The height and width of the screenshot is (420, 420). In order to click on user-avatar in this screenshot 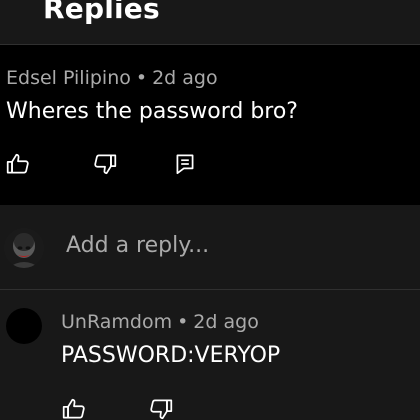, I will do `click(24, 248)`.